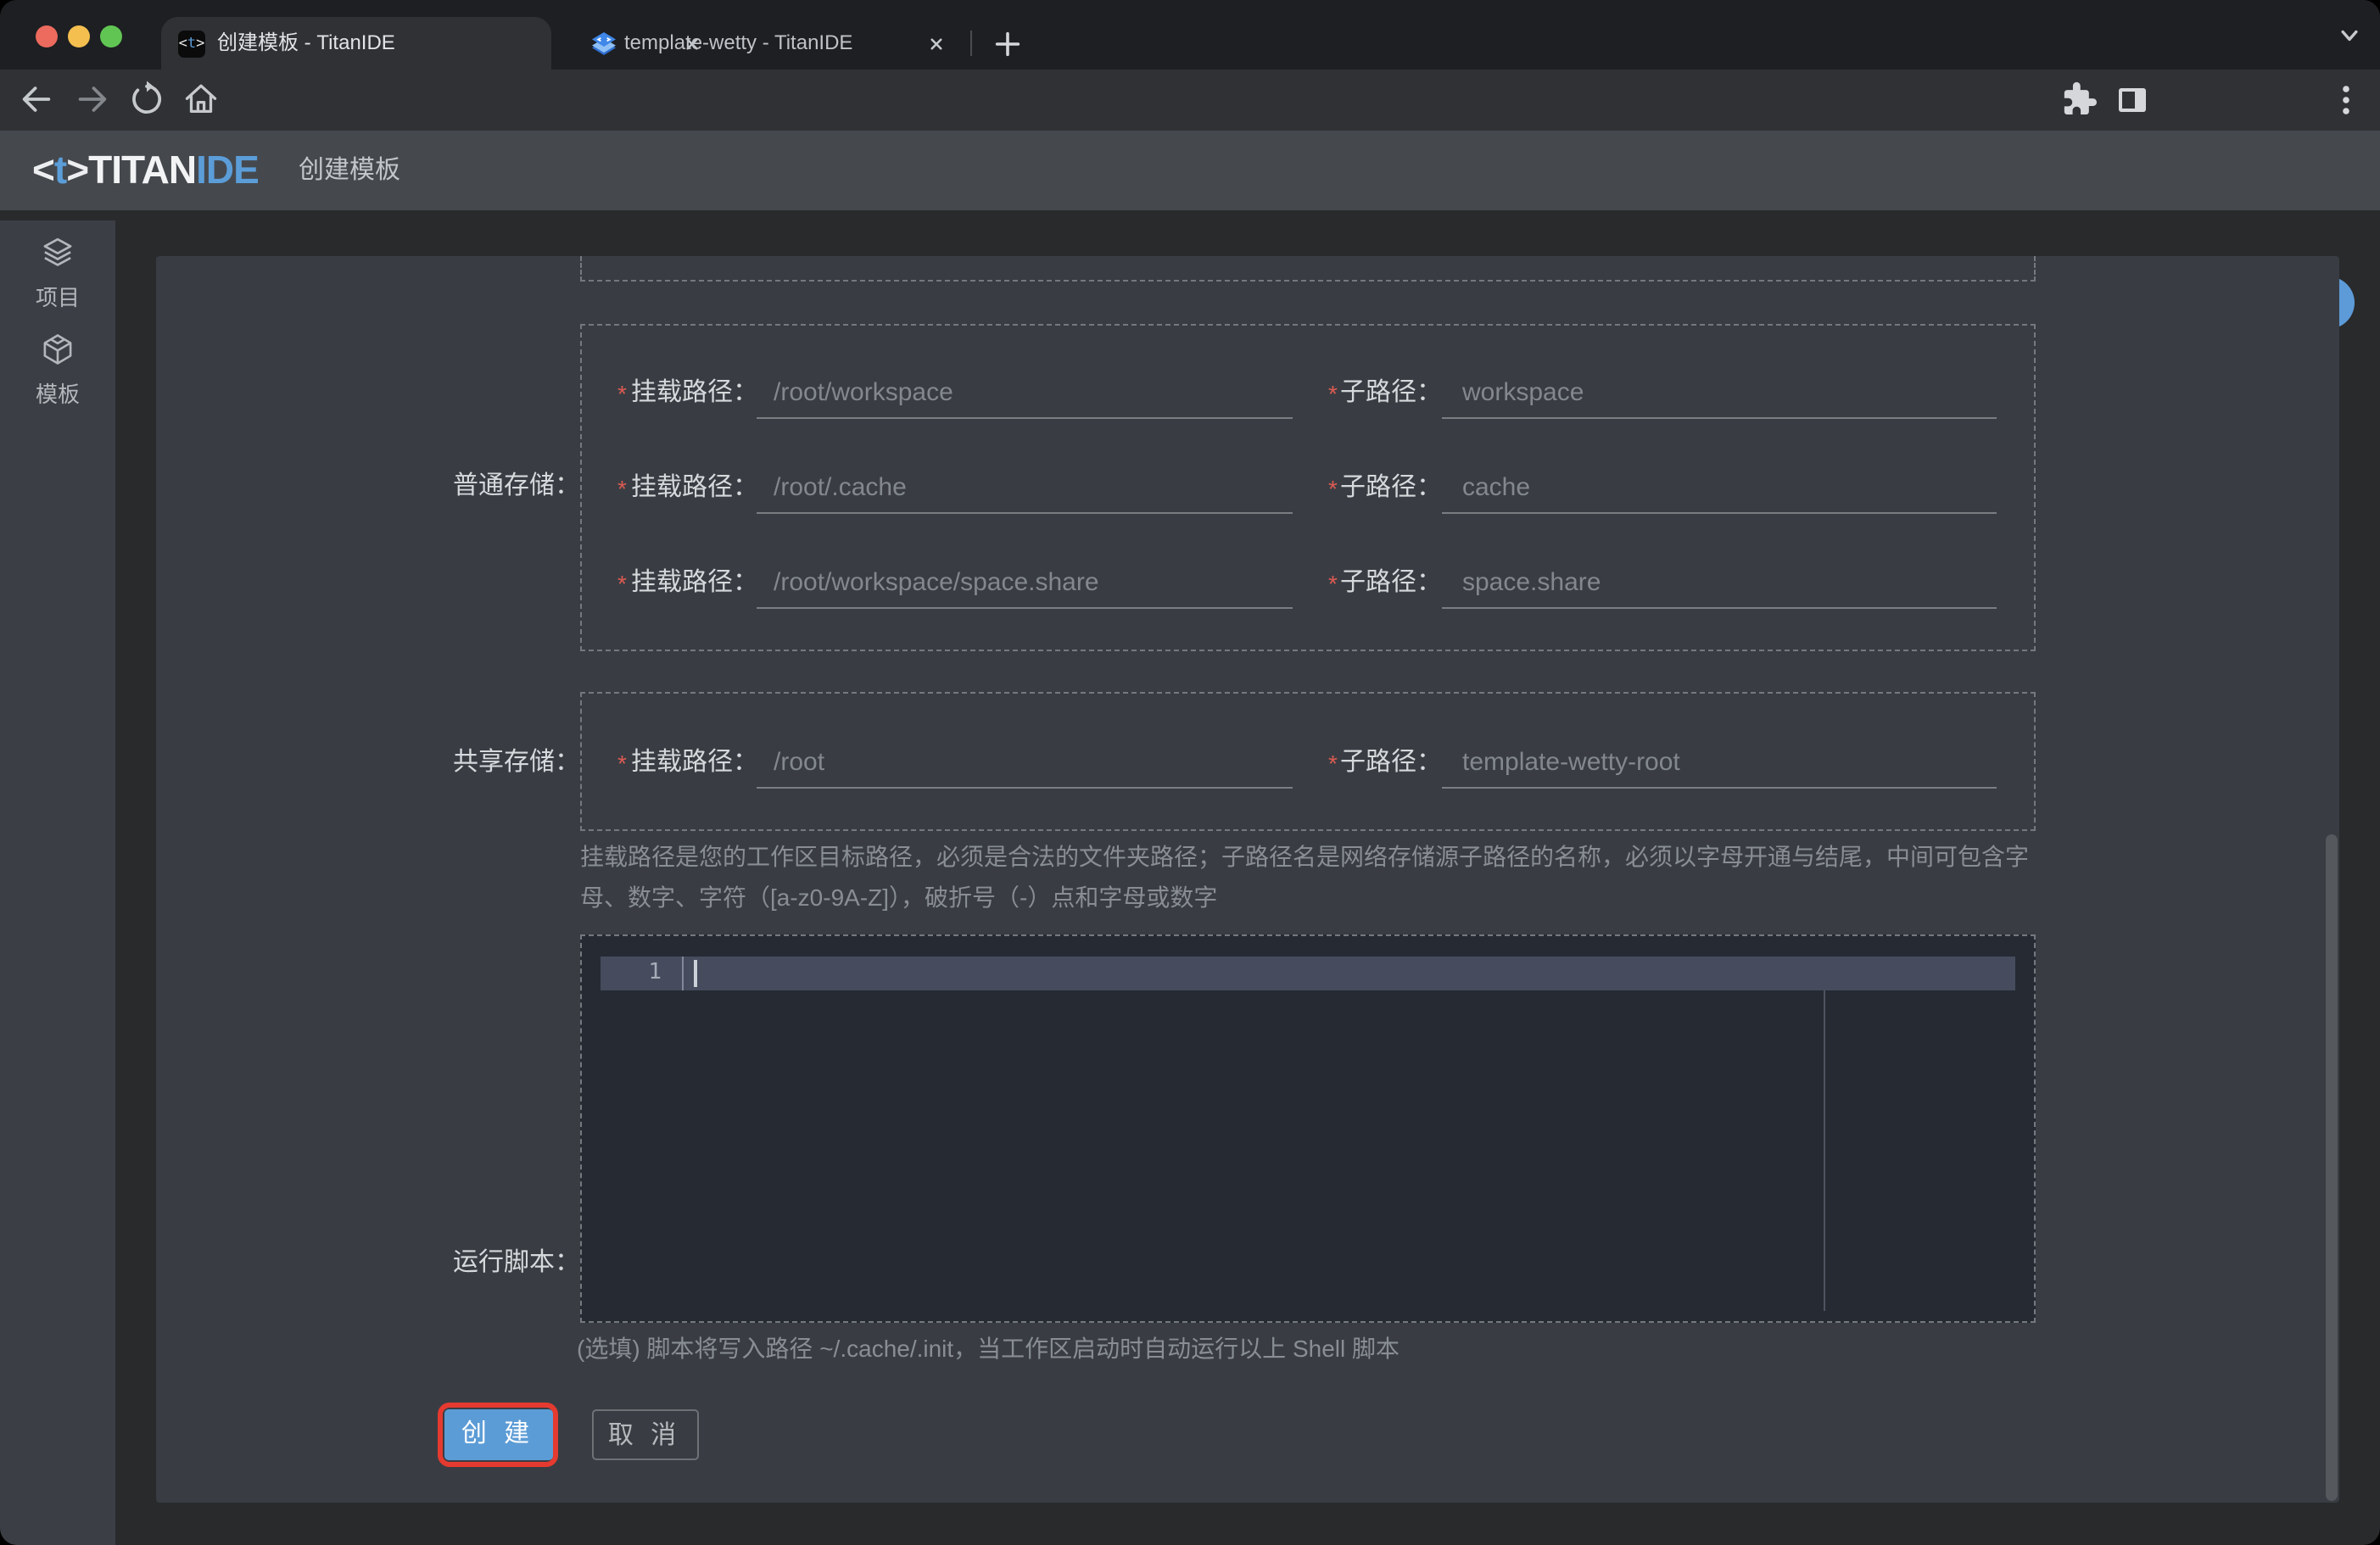  I want to click on cube-icon, so click(57, 349).